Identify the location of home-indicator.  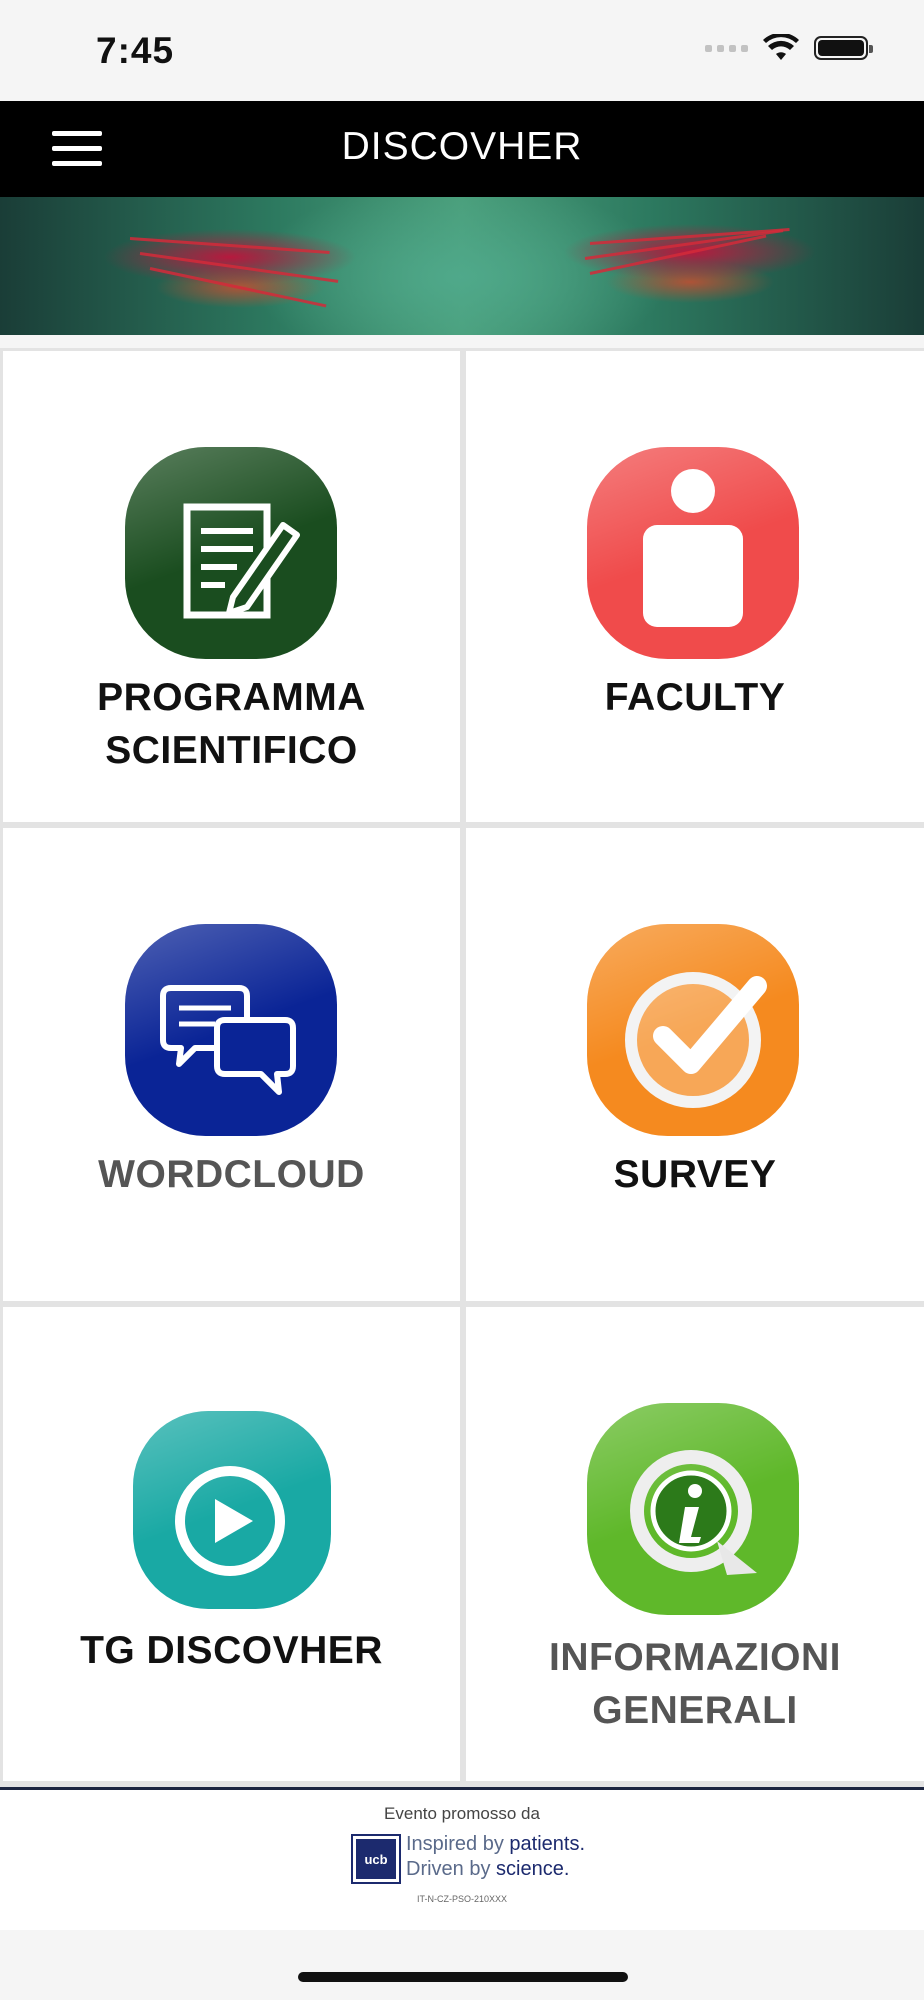
(463, 1977).